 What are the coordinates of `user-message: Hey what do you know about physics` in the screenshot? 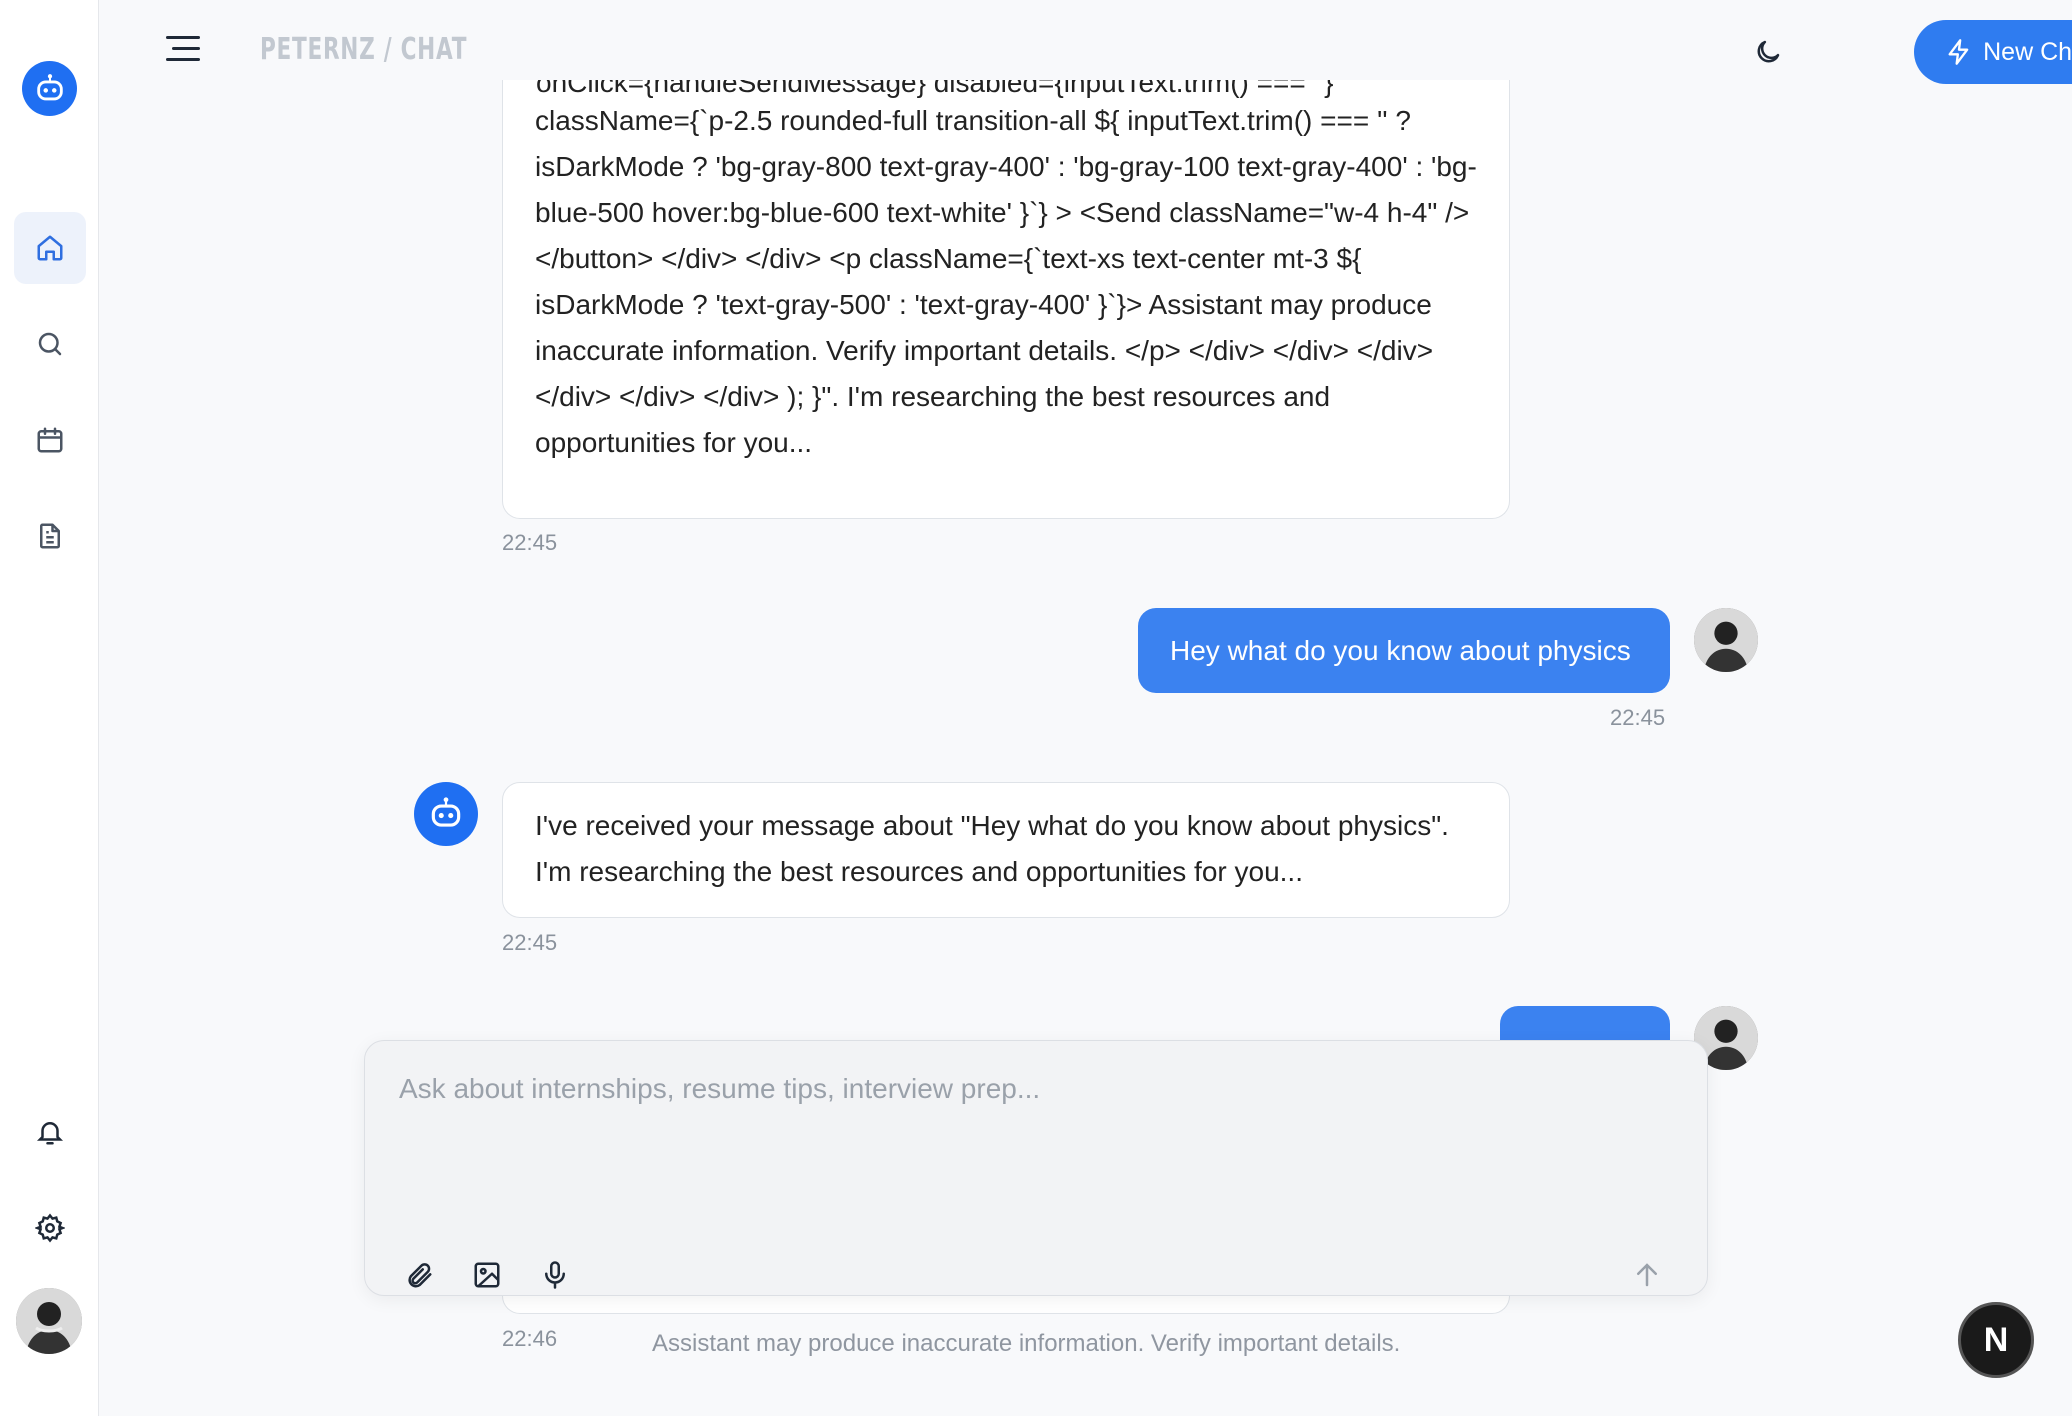 It's located at (1404, 650).